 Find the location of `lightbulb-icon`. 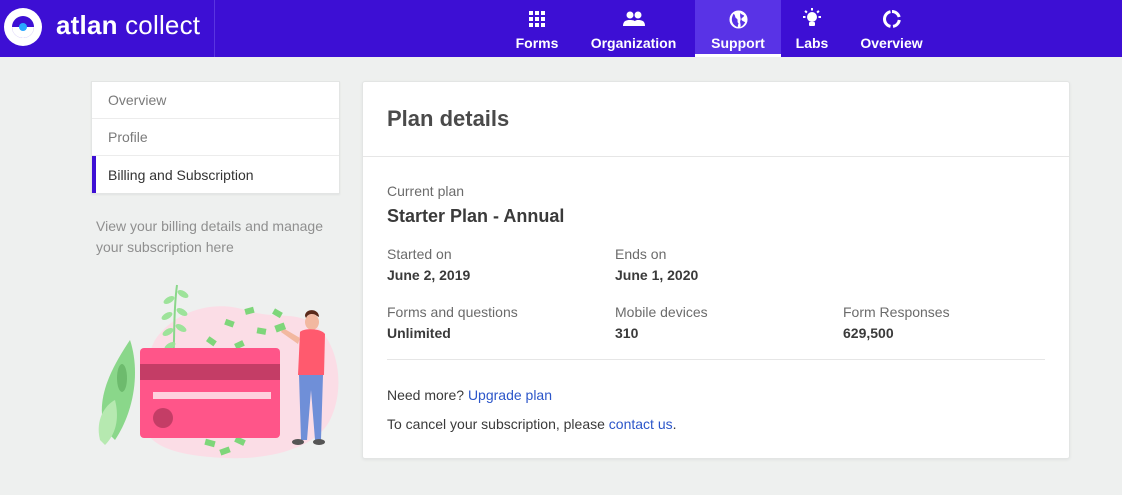

lightbulb-icon is located at coordinates (812, 19).